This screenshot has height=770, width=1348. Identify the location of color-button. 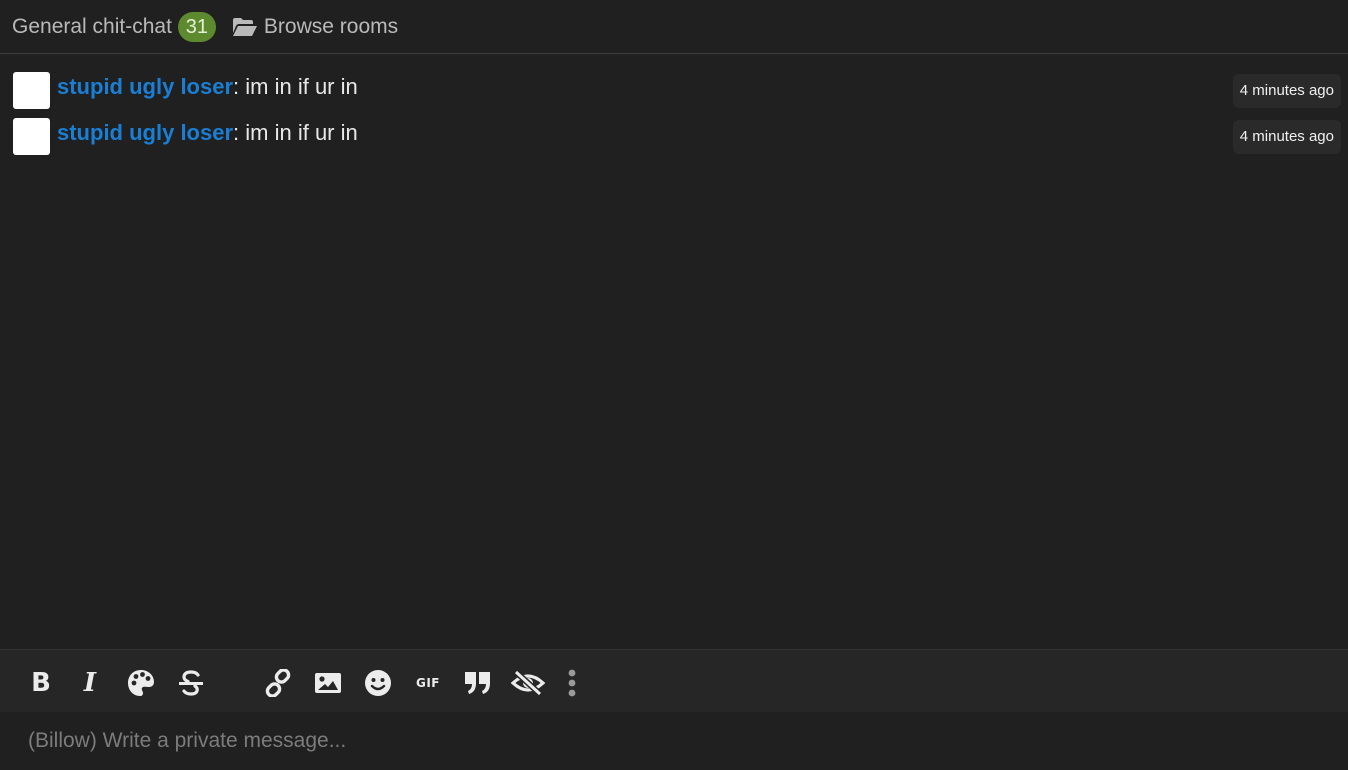
(141, 683).